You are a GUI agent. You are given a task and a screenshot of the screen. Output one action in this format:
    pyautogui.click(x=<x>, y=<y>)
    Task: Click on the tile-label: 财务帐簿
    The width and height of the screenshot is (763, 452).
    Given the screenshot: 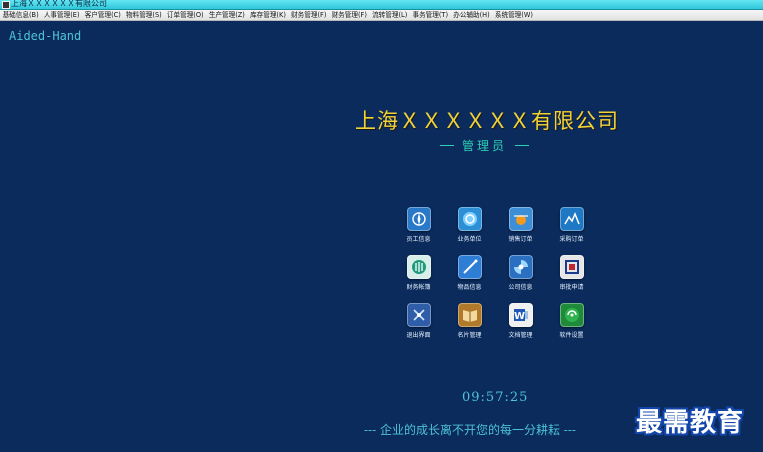 What is the action you would take?
    pyautogui.click(x=418, y=287)
    